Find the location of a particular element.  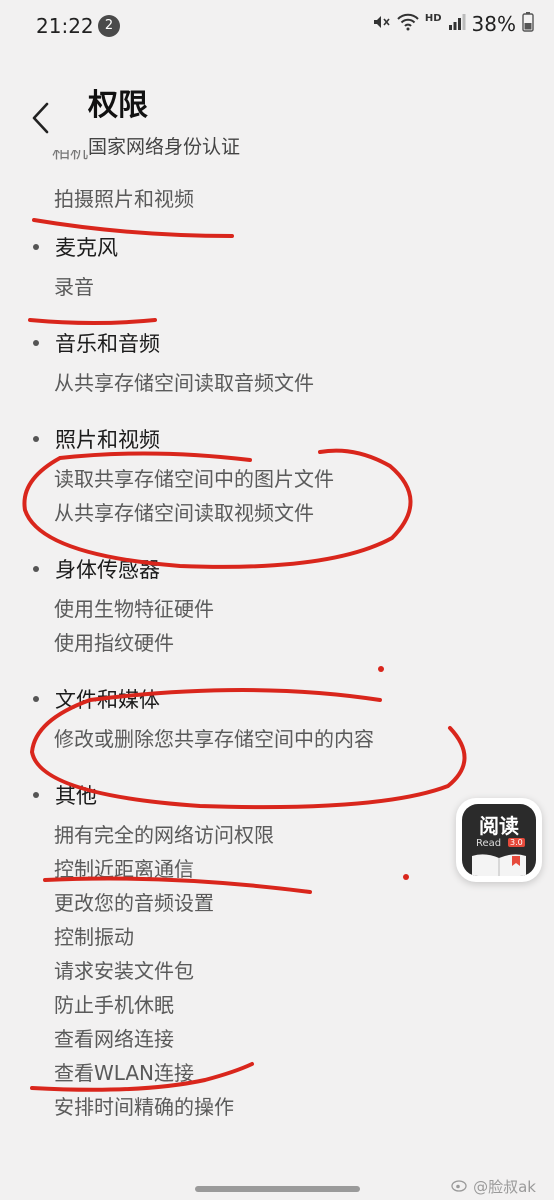

group-title: 身体传感器 is located at coordinates (107, 570).